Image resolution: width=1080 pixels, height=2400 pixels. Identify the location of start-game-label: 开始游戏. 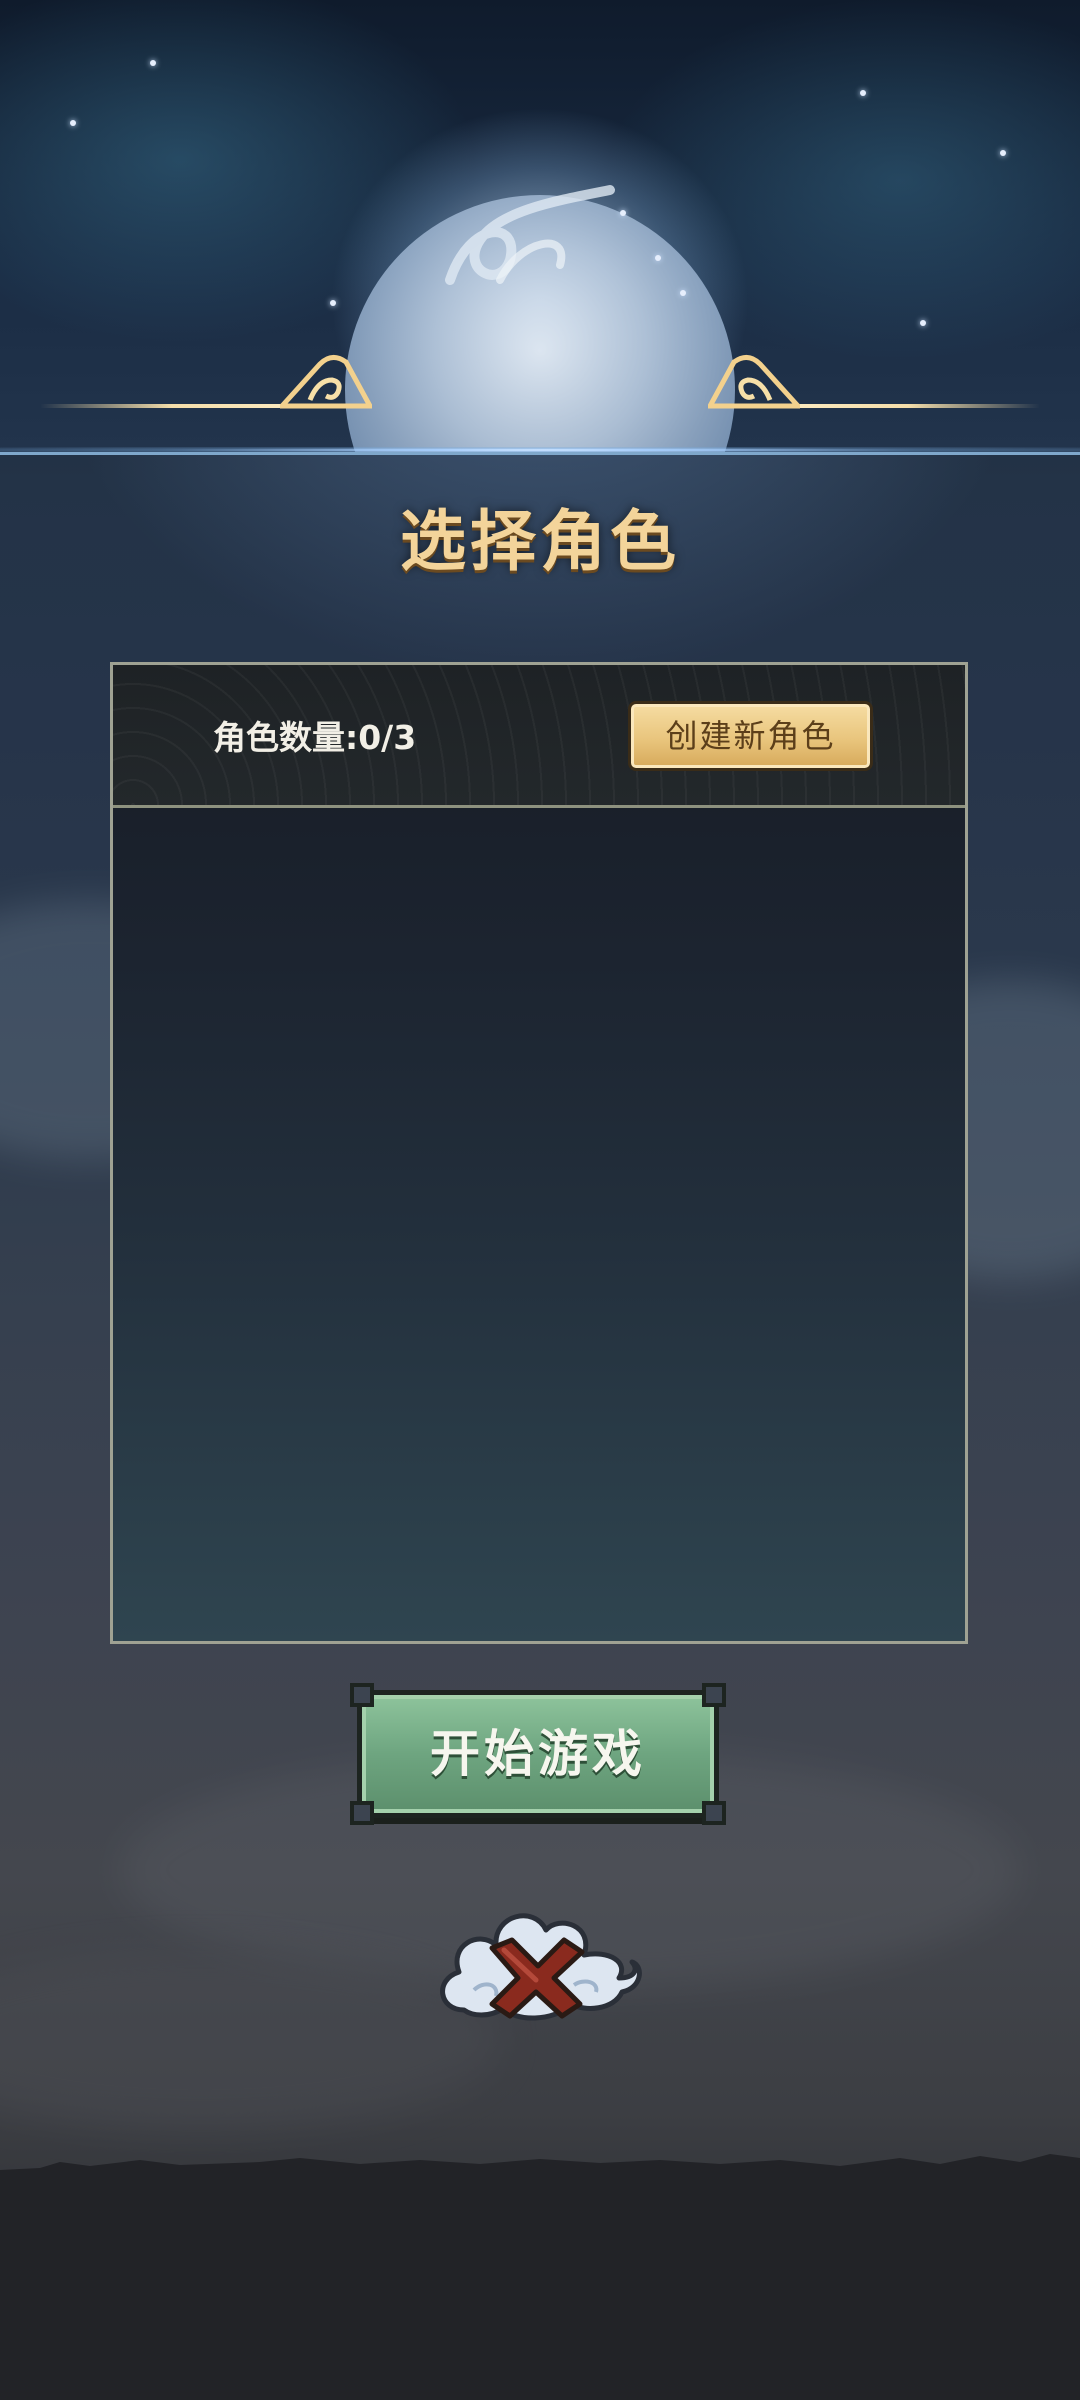
(538, 1754).